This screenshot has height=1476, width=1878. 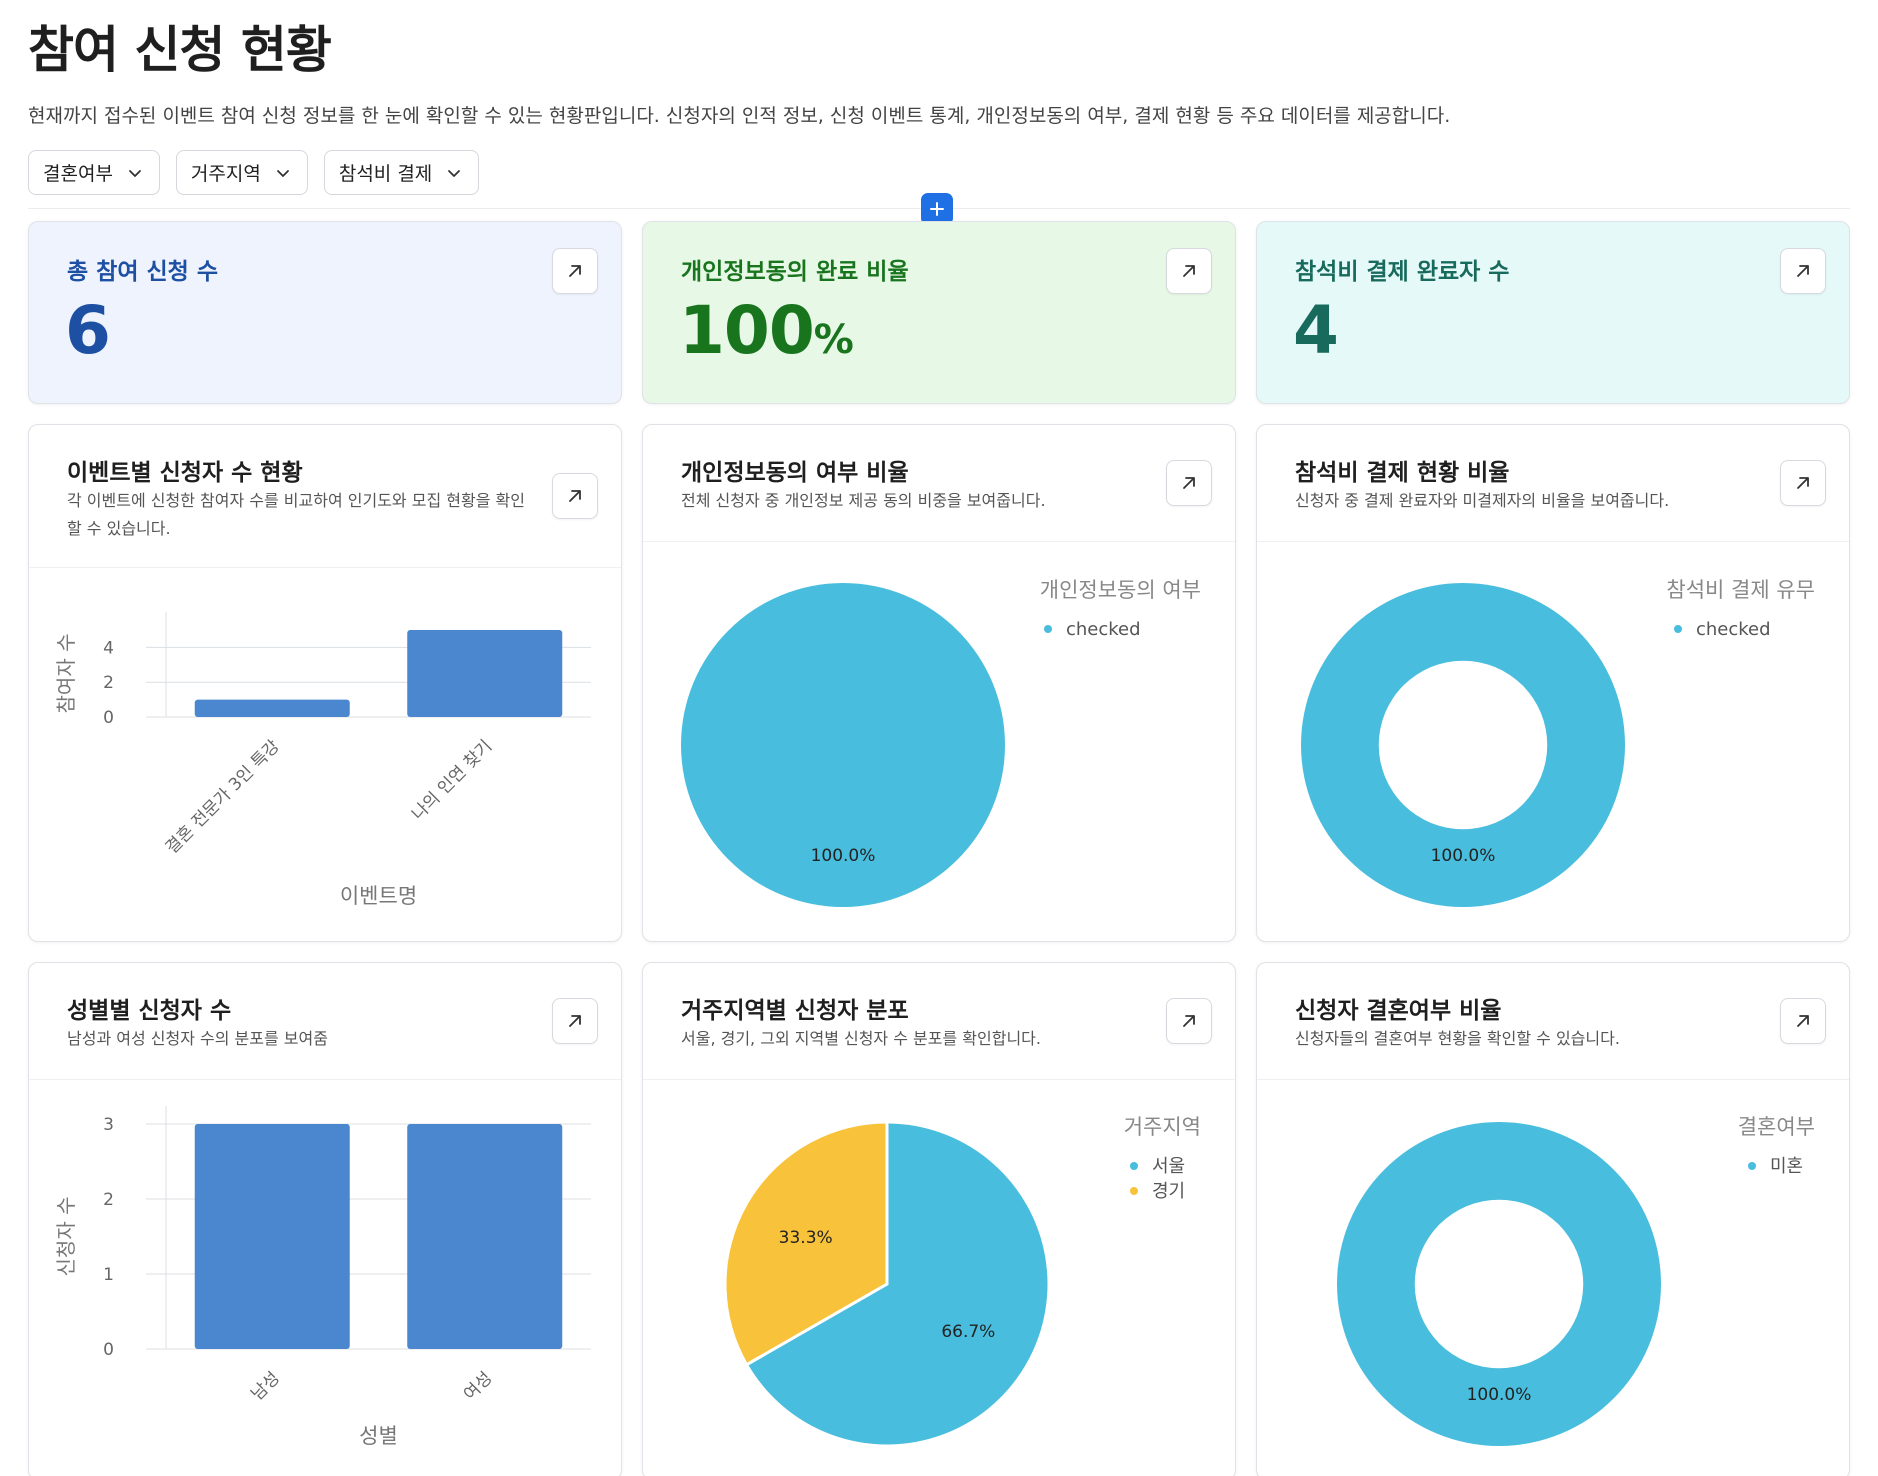 I want to click on kpi-value: 4, so click(x=1316, y=330).